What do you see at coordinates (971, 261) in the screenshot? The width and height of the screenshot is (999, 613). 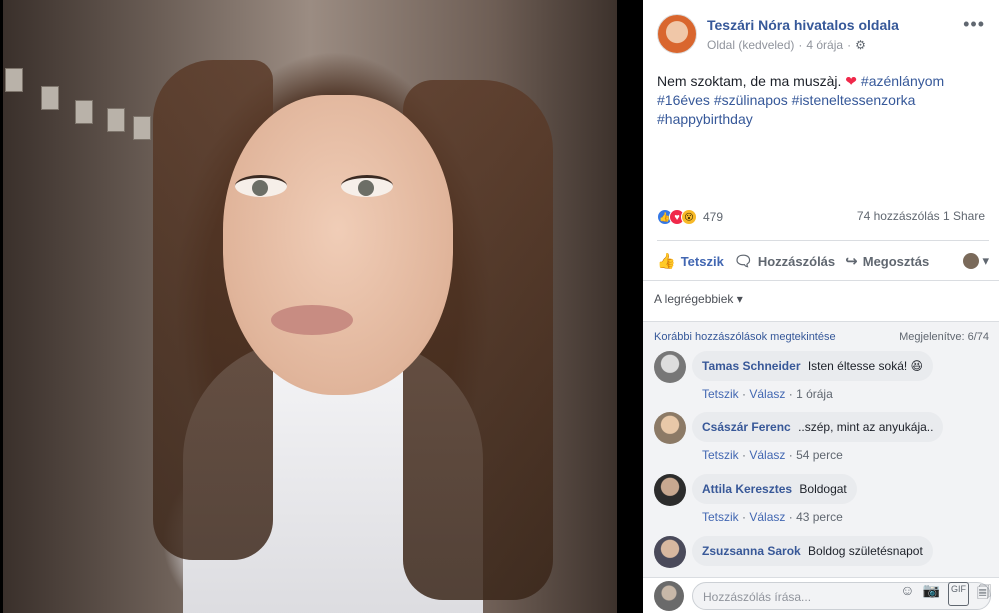 I see `identity-avatar` at bounding box center [971, 261].